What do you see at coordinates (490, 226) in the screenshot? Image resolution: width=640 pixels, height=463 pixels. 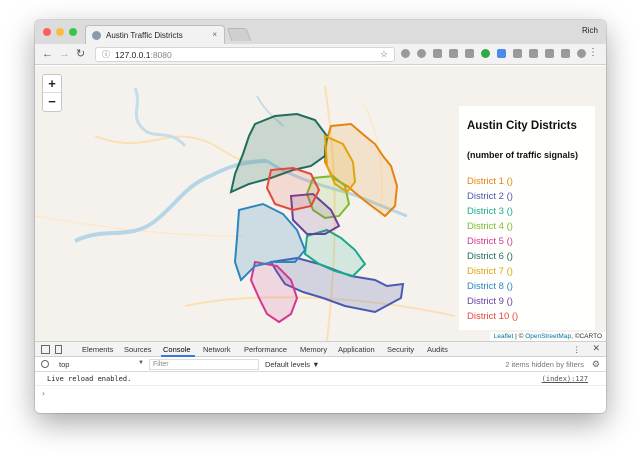 I see `legend-item-district-4: District 4 ()` at bounding box center [490, 226].